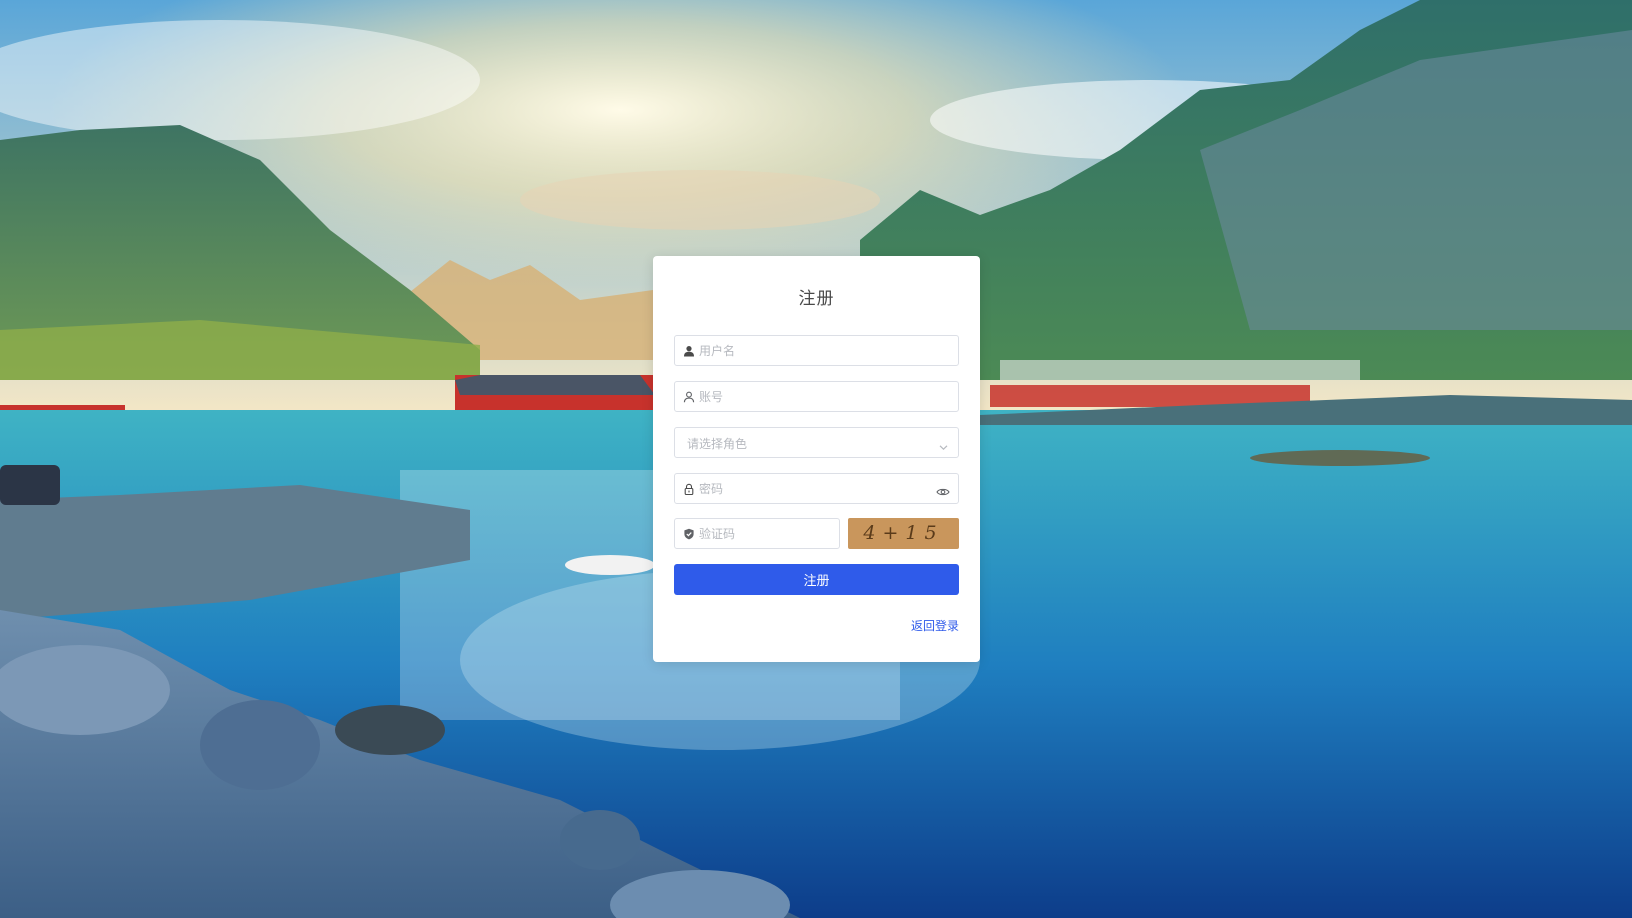 This screenshot has width=1632, height=918. I want to click on role-select: 请选择角色, so click(816, 442).